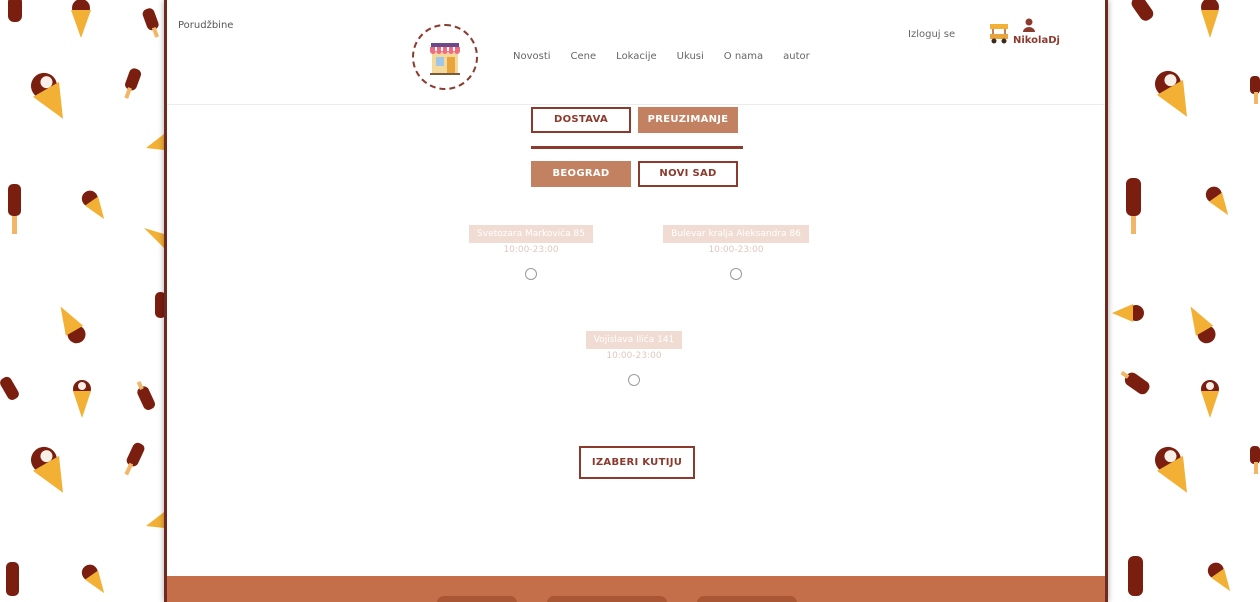 The image size is (1260, 602). What do you see at coordinates (581, 120) in the screenshot?
I see `delivery-button: DOSTAVA` at bounding box center [581, 120].